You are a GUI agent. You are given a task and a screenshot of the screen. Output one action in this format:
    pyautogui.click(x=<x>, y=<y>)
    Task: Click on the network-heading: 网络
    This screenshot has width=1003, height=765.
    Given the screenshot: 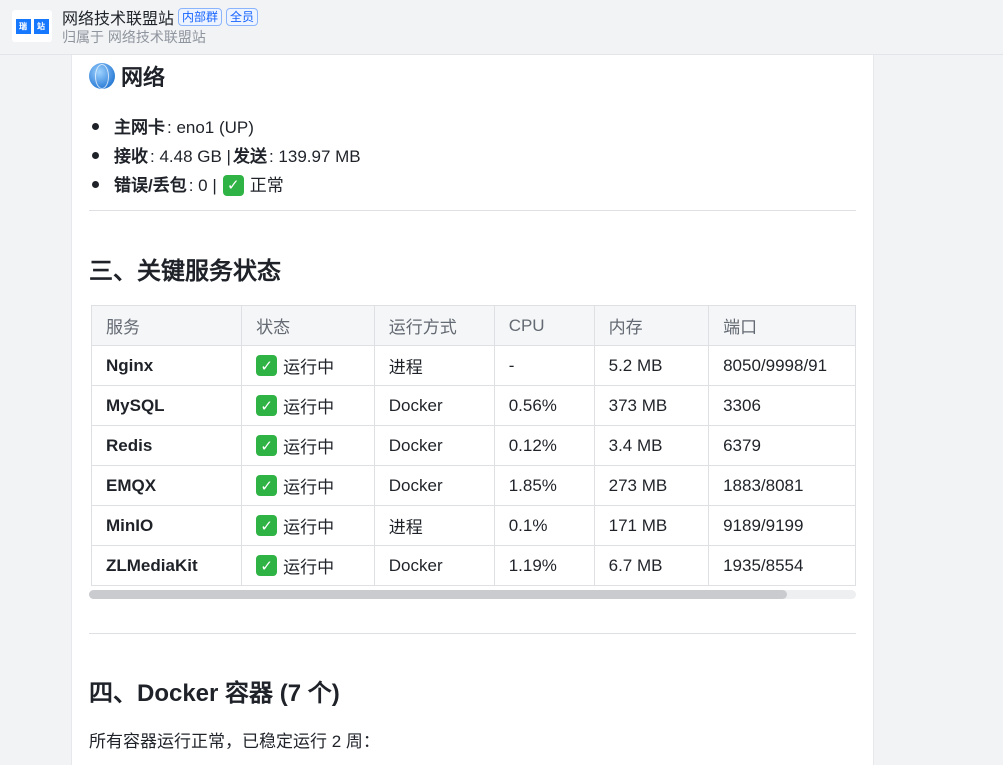 What is the action you would take?
    pyautogui.click(x=127, y=76)
    